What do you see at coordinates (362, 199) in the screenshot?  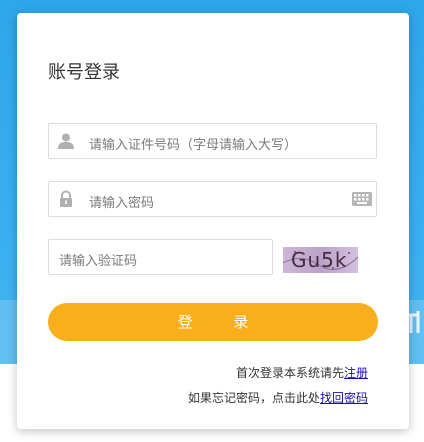 I see `keyboard-icon` at bounding box center [362, 199].